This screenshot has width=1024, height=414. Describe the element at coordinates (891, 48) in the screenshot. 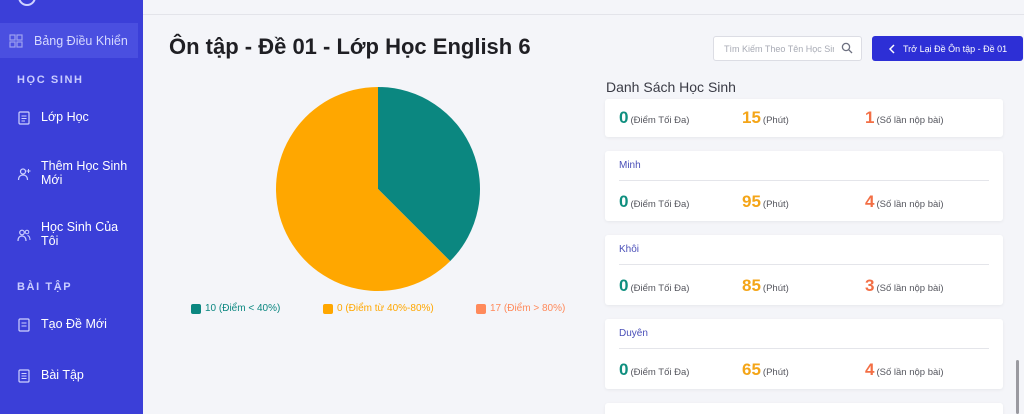

I see `chevron-left-icon` at that location.